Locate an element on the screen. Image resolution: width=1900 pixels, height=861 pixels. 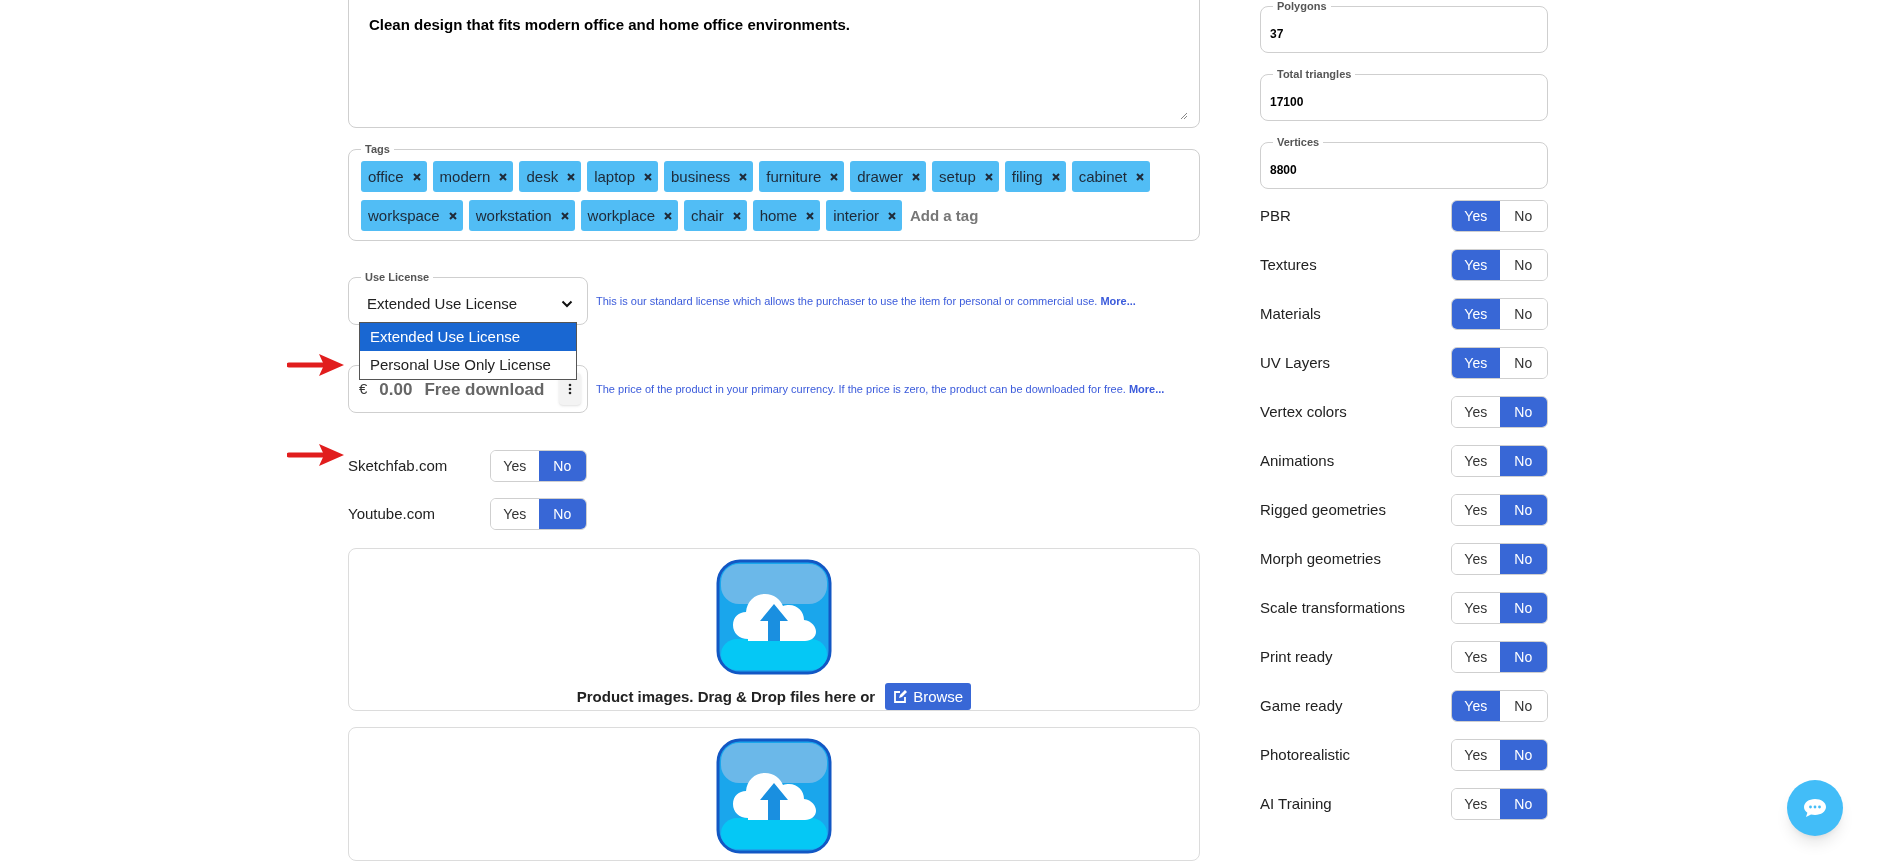
field-label: Vertices is located at coordinates (1298, 142).